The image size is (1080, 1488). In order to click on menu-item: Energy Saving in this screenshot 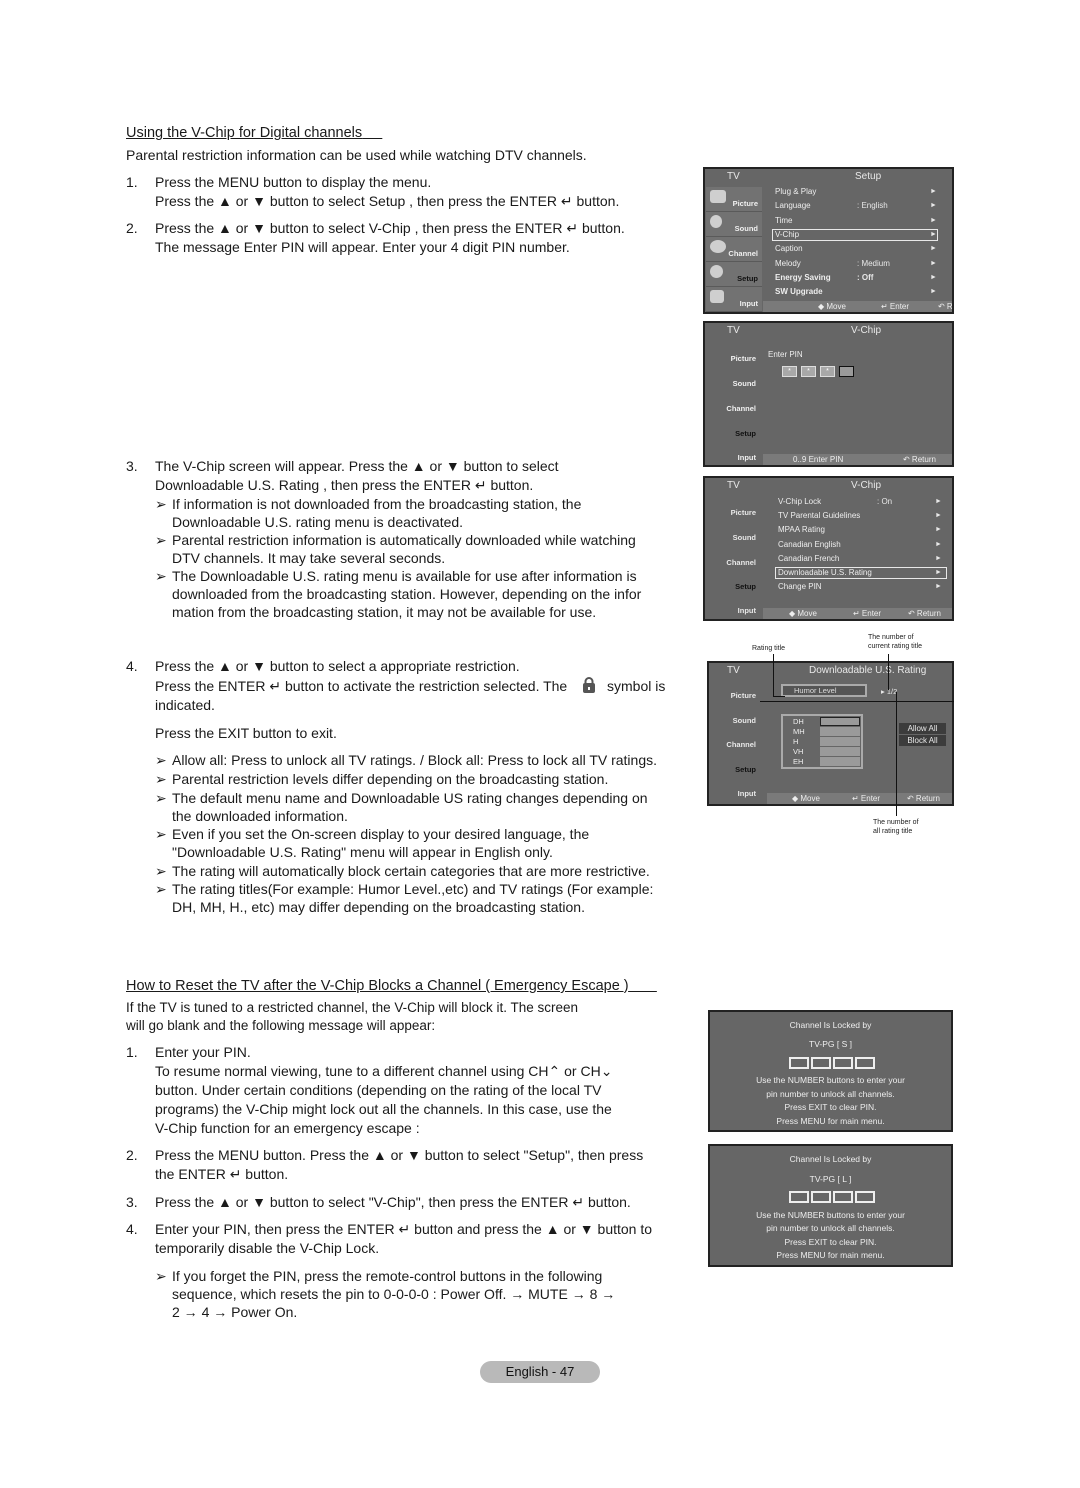, I will do `click(803, 277)`.